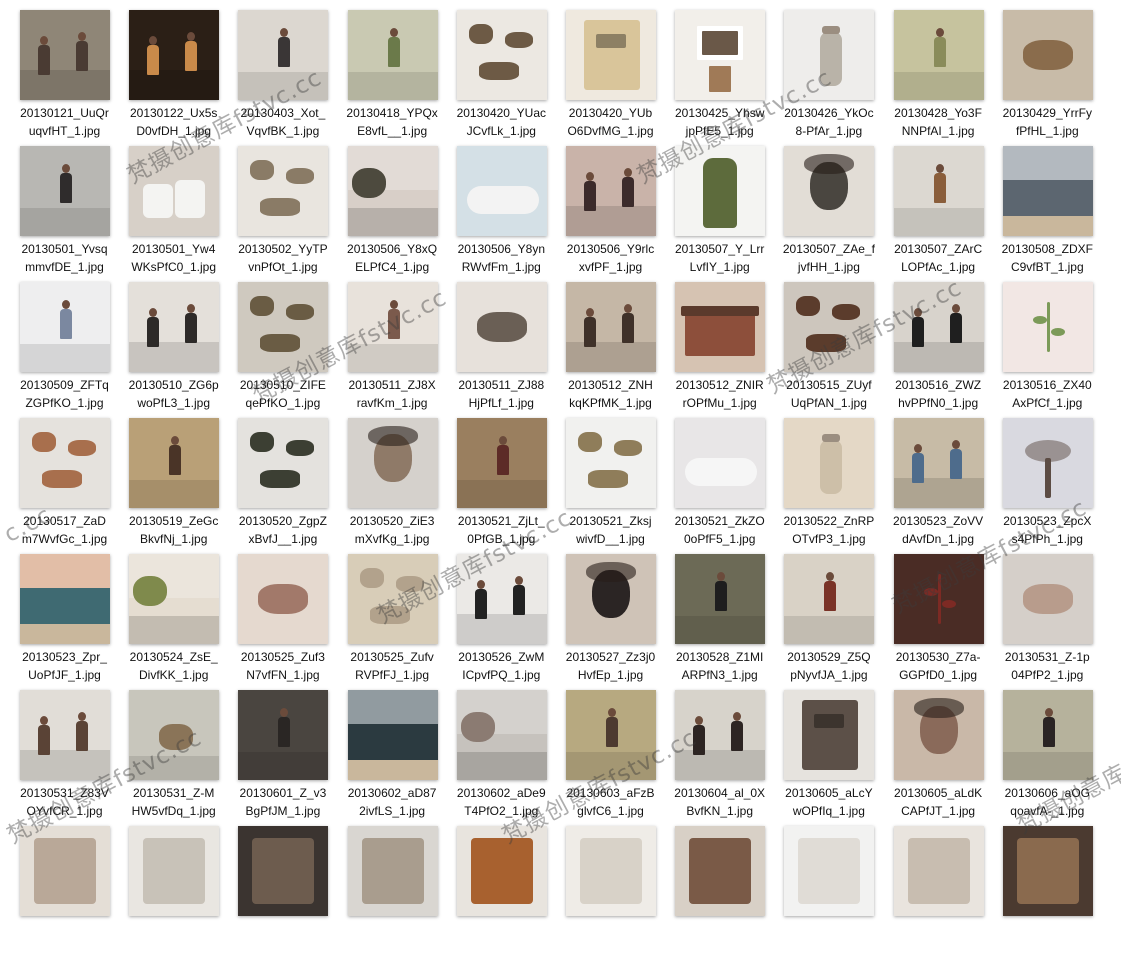 Image resolution: width=1121 pixels, height=962 pixels. Describe the element at coordinates (828, 350) in the screenshot. I see `file-item: 20130515_ZUyf UqPfAN_1.jpg` at that location.